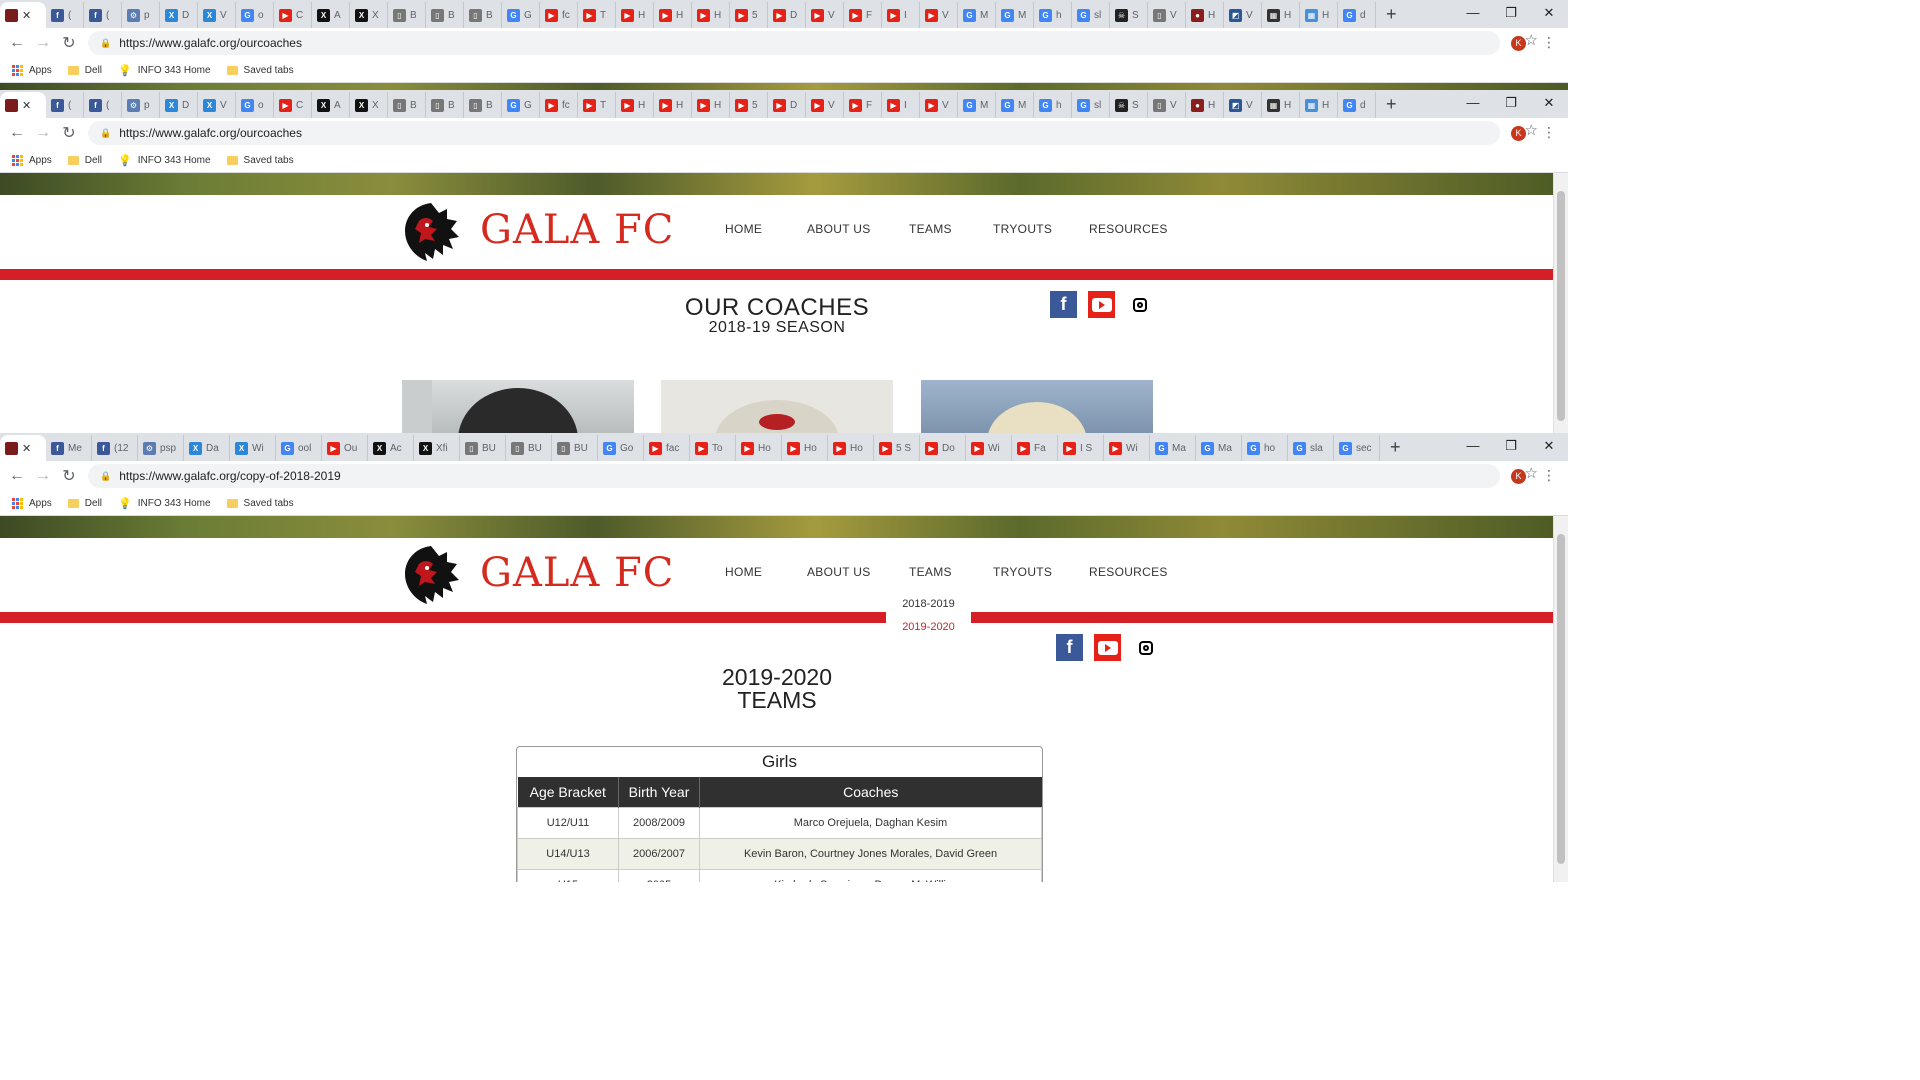 The width and height of the screenshot is (1920, 1080). Describe the element at coordinates (1053, 105) in the screenshot. I see `browser-tab: Gh` at that location.